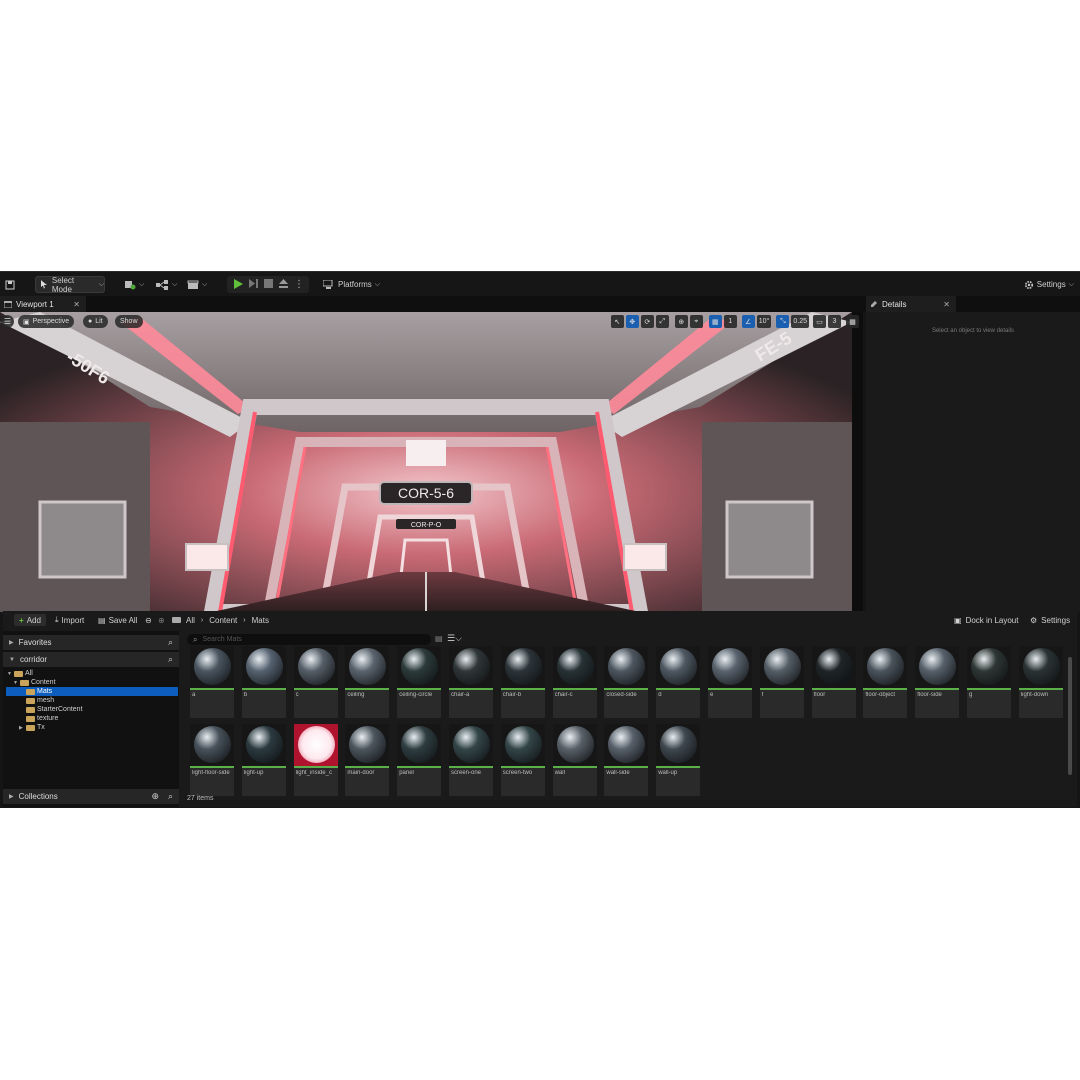 This screenshot has width=1080, height=1080. Describe the element at coordinates (833, 682) in the screenshot. I see `asset-tile: floor` at that location.